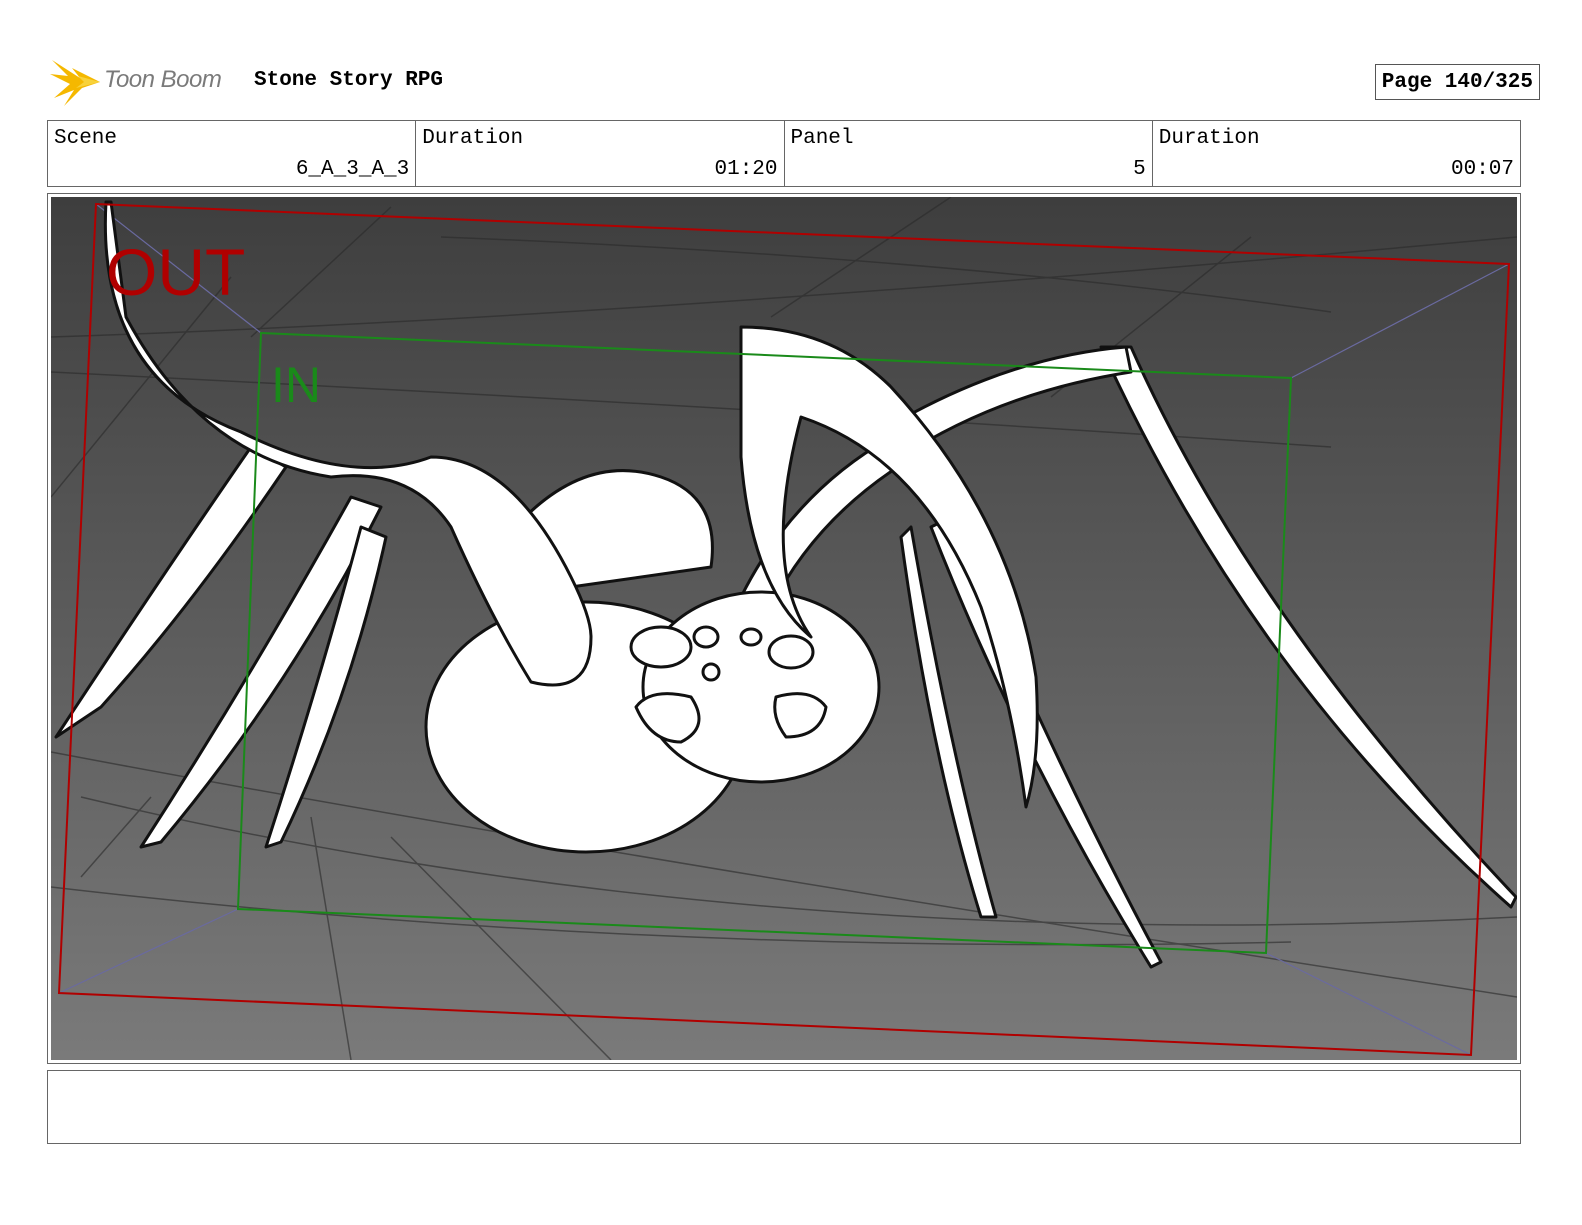 This screenshot has height=1225, width=1582. I want to click on scene-label: Scene, so click(86, 138).